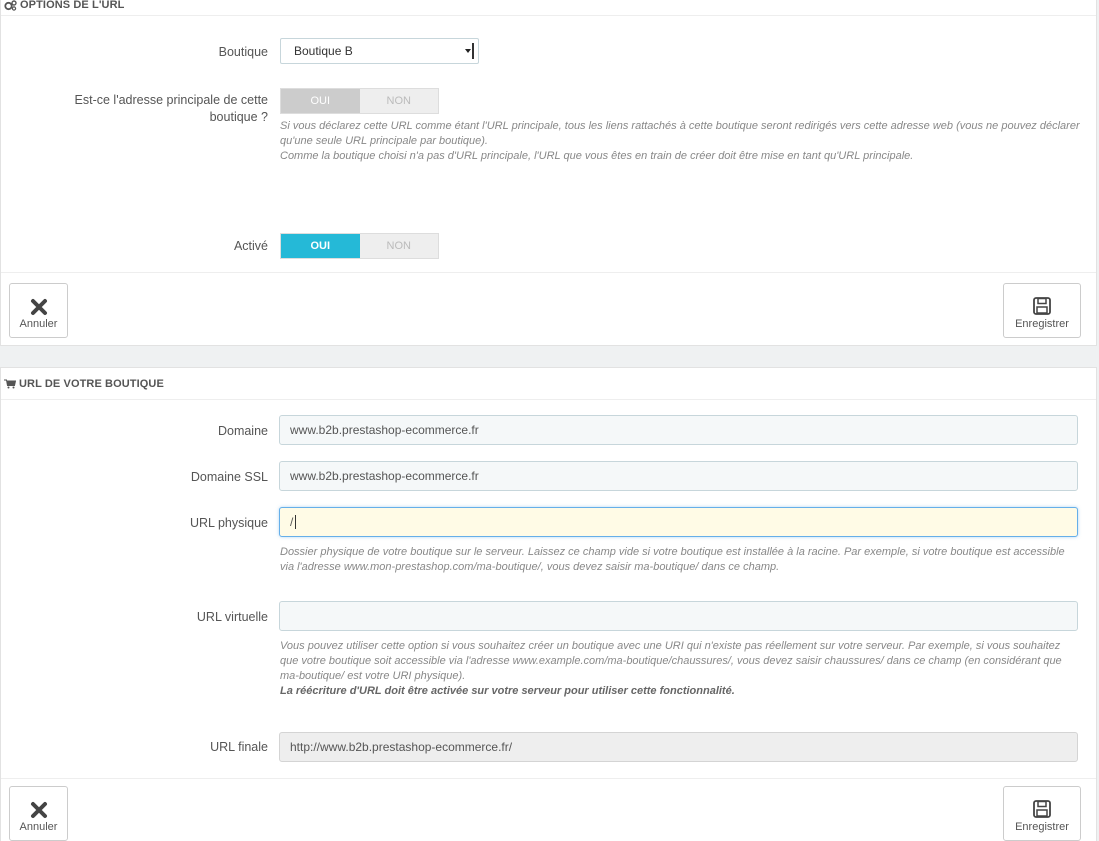 This screenshot has width=1099, height=841. Describe the element at coordinates (548, 8) in the screenshot. I see `url-options-heading: OPTIONS DE L'URL` at that location.